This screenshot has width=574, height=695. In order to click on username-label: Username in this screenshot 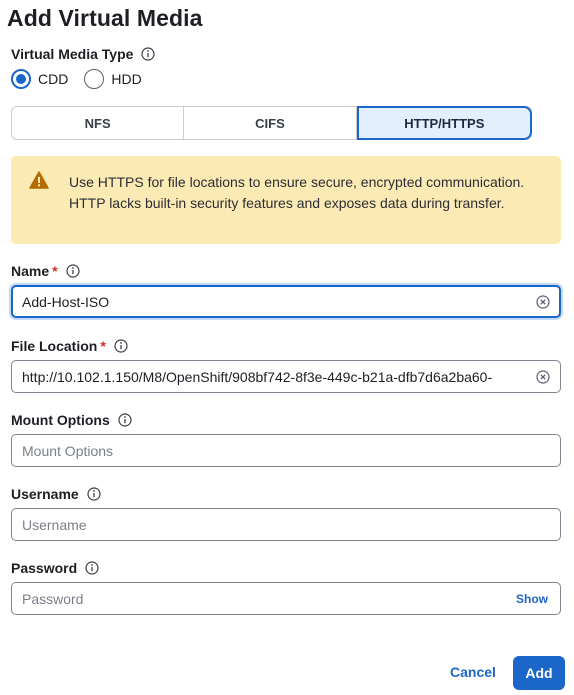, I will do `click(45, 494)`.